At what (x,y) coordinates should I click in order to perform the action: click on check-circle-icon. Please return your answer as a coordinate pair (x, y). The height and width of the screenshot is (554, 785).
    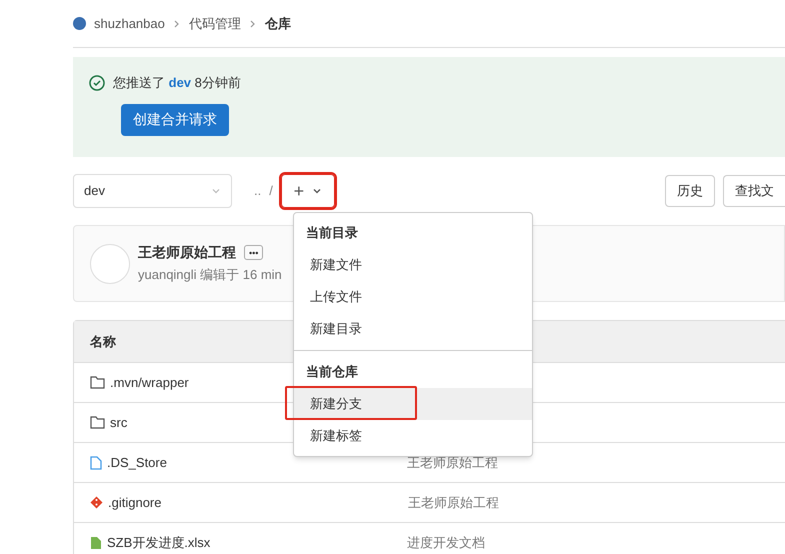
    Looking at the image, I should click on (97, 82).